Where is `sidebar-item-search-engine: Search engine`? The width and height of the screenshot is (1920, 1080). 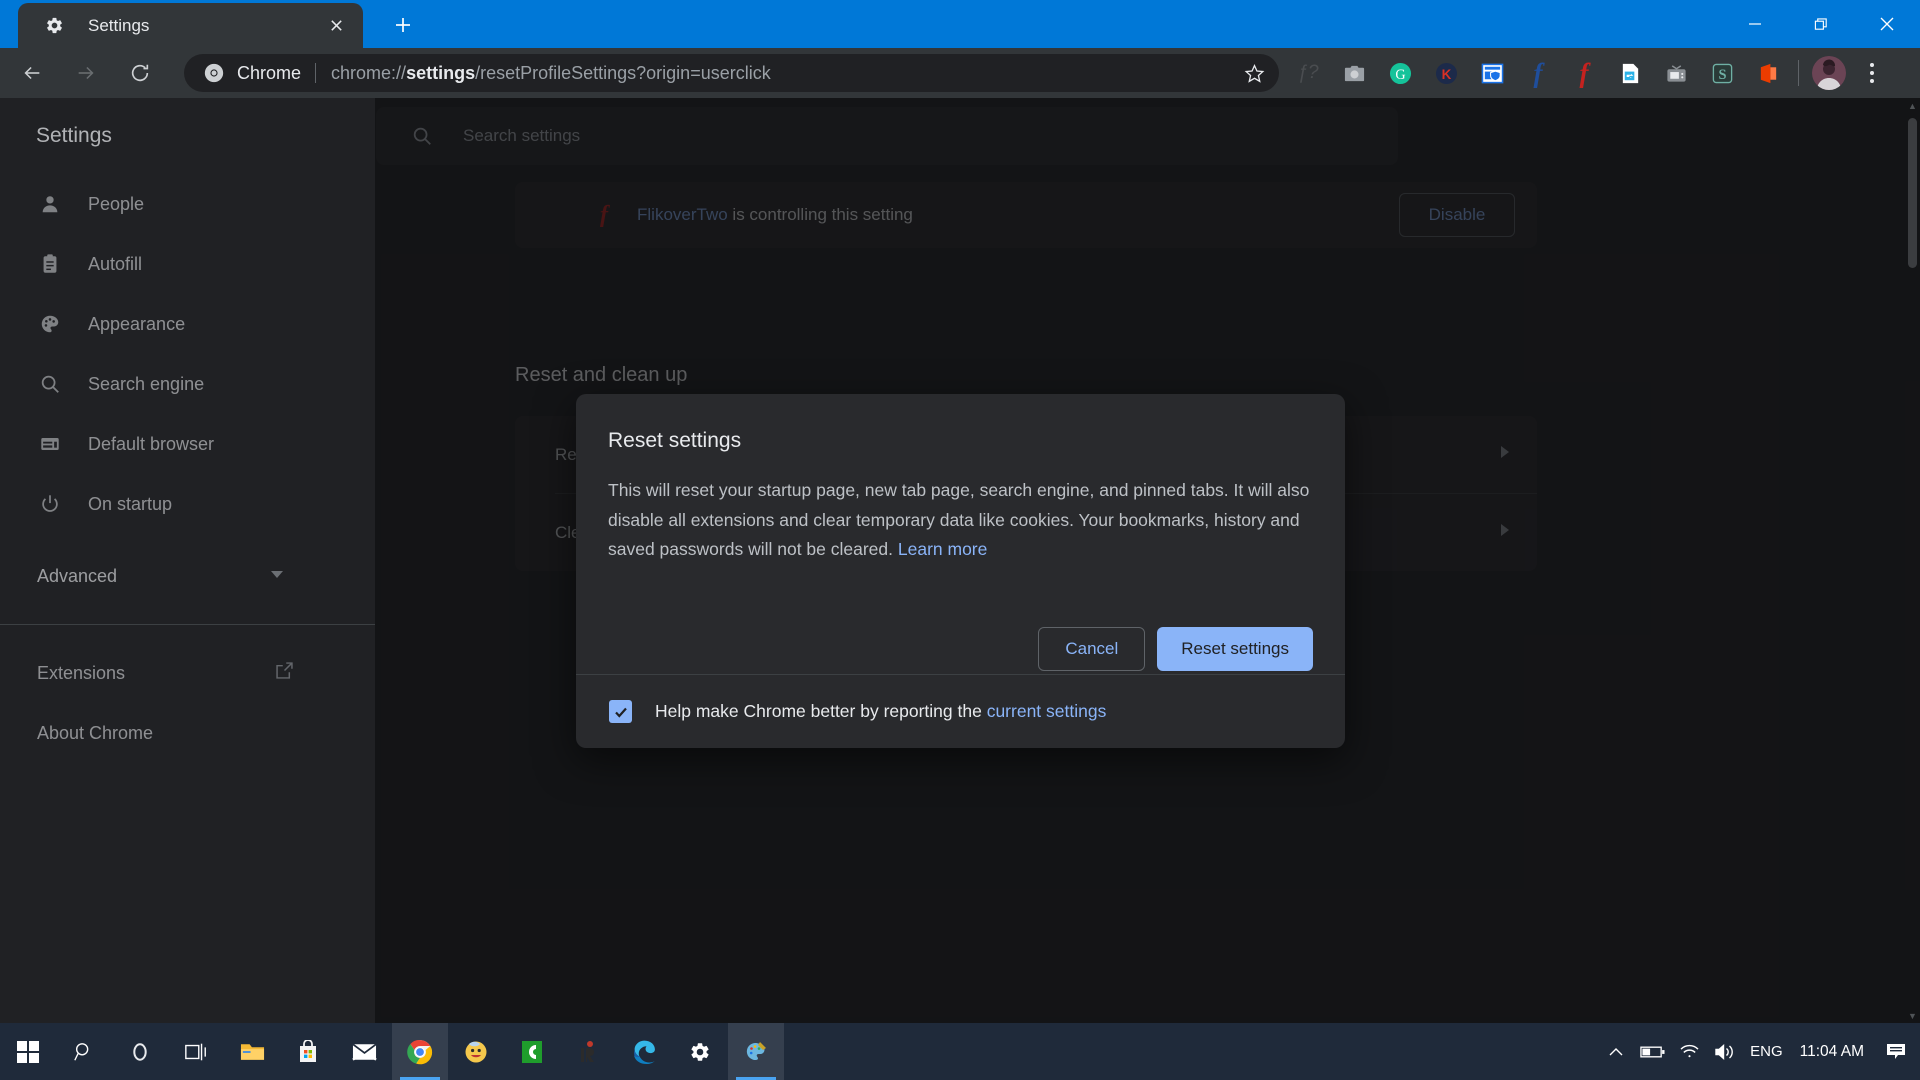 sidebar-item-search-engine: Search engine is located at coordinates (187, 384).